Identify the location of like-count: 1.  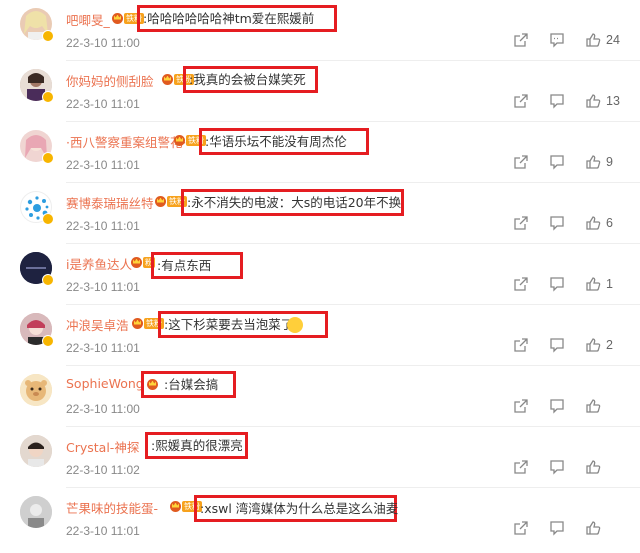
(609, 284).